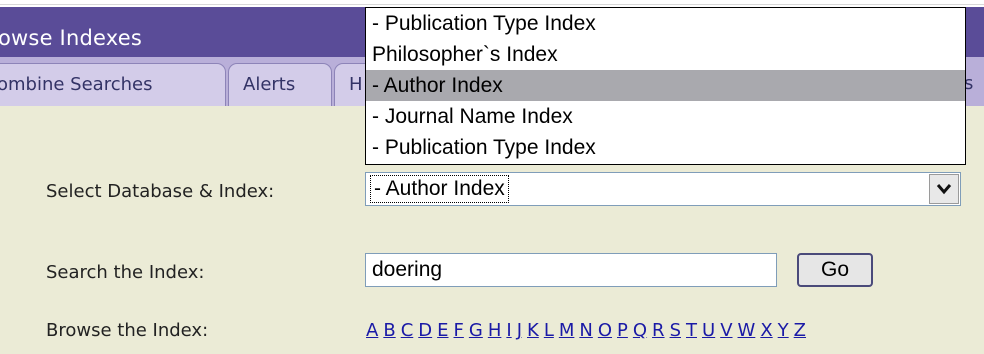  What do you see at coordinates (549, 330) in the screenshot?
I see `letter-link-l: L` at bounding box center [549, 330].